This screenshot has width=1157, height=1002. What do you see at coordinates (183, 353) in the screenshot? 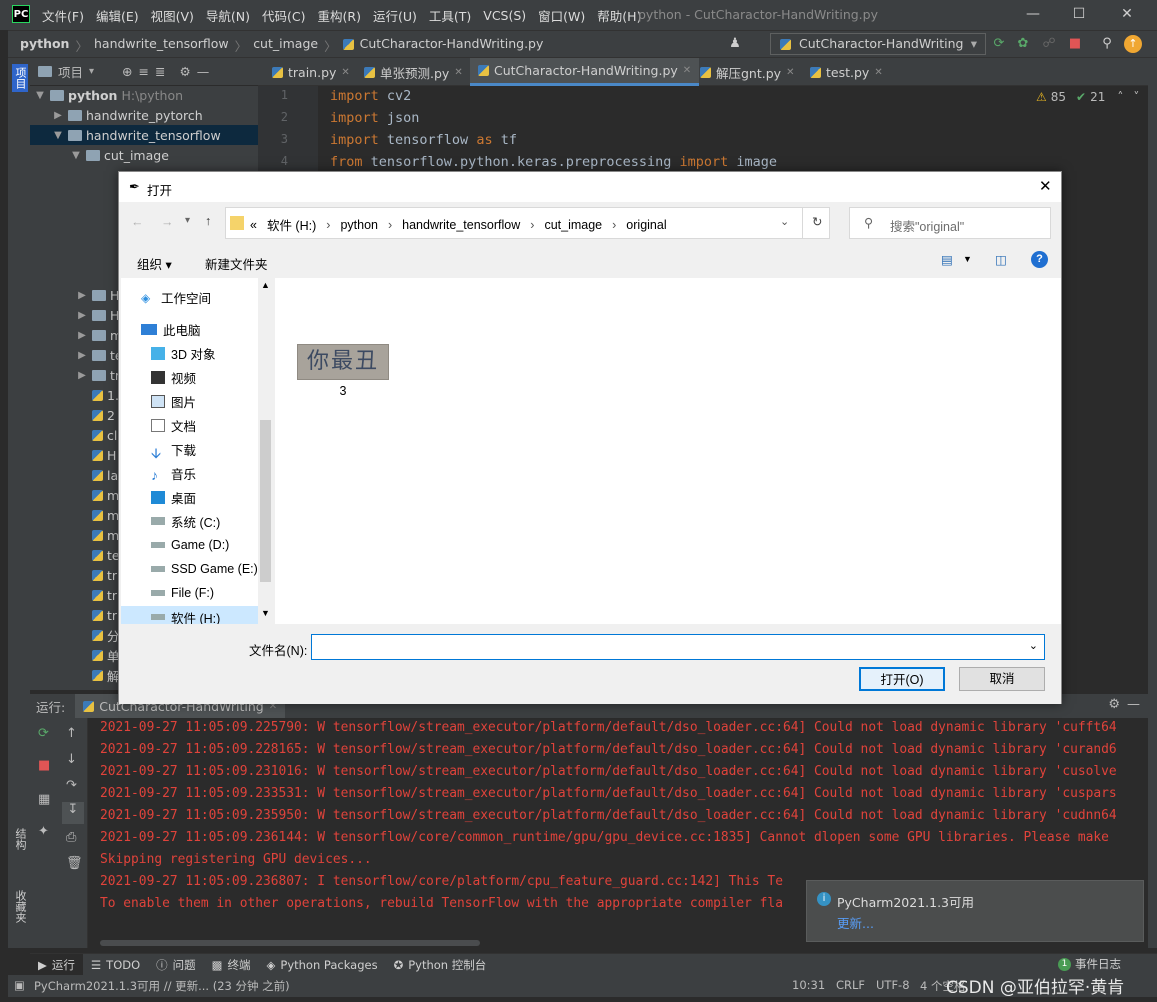
I see `nav-3d-objects: 3D 对象` at bounding box center [183, 353].